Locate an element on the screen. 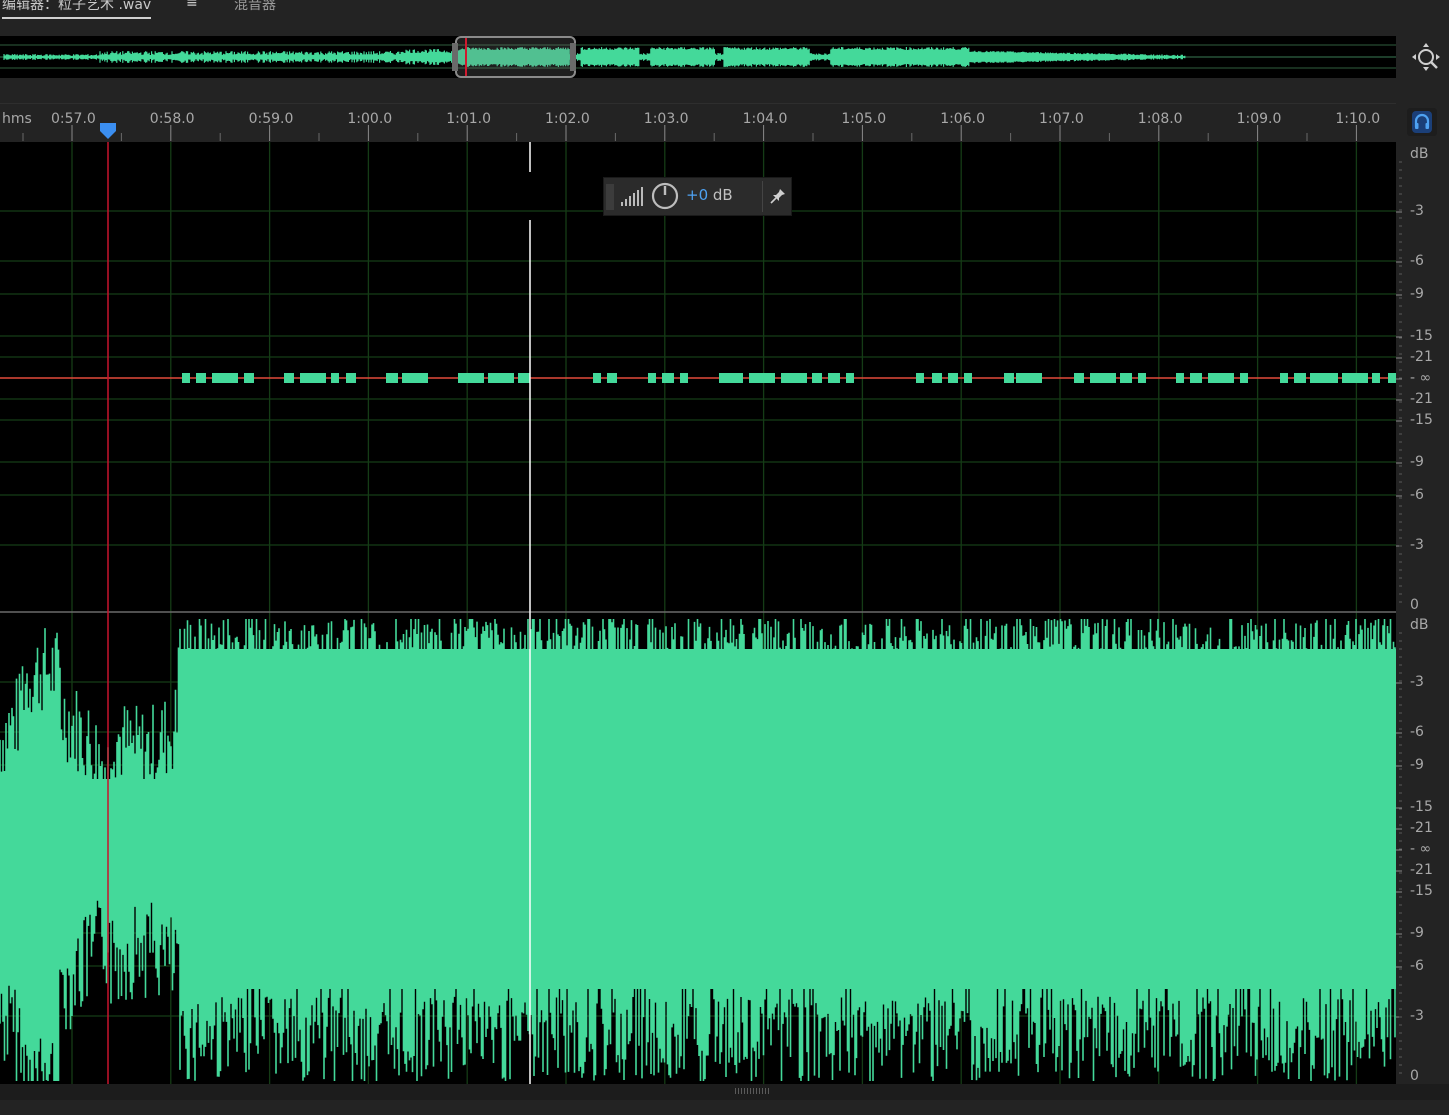 The width and height of the screenshot is (1449, 1115). panel-tab-bar: 编辑器：粒子艺术 .wav ≡ 混音器 is located at coordinates (724, 14).